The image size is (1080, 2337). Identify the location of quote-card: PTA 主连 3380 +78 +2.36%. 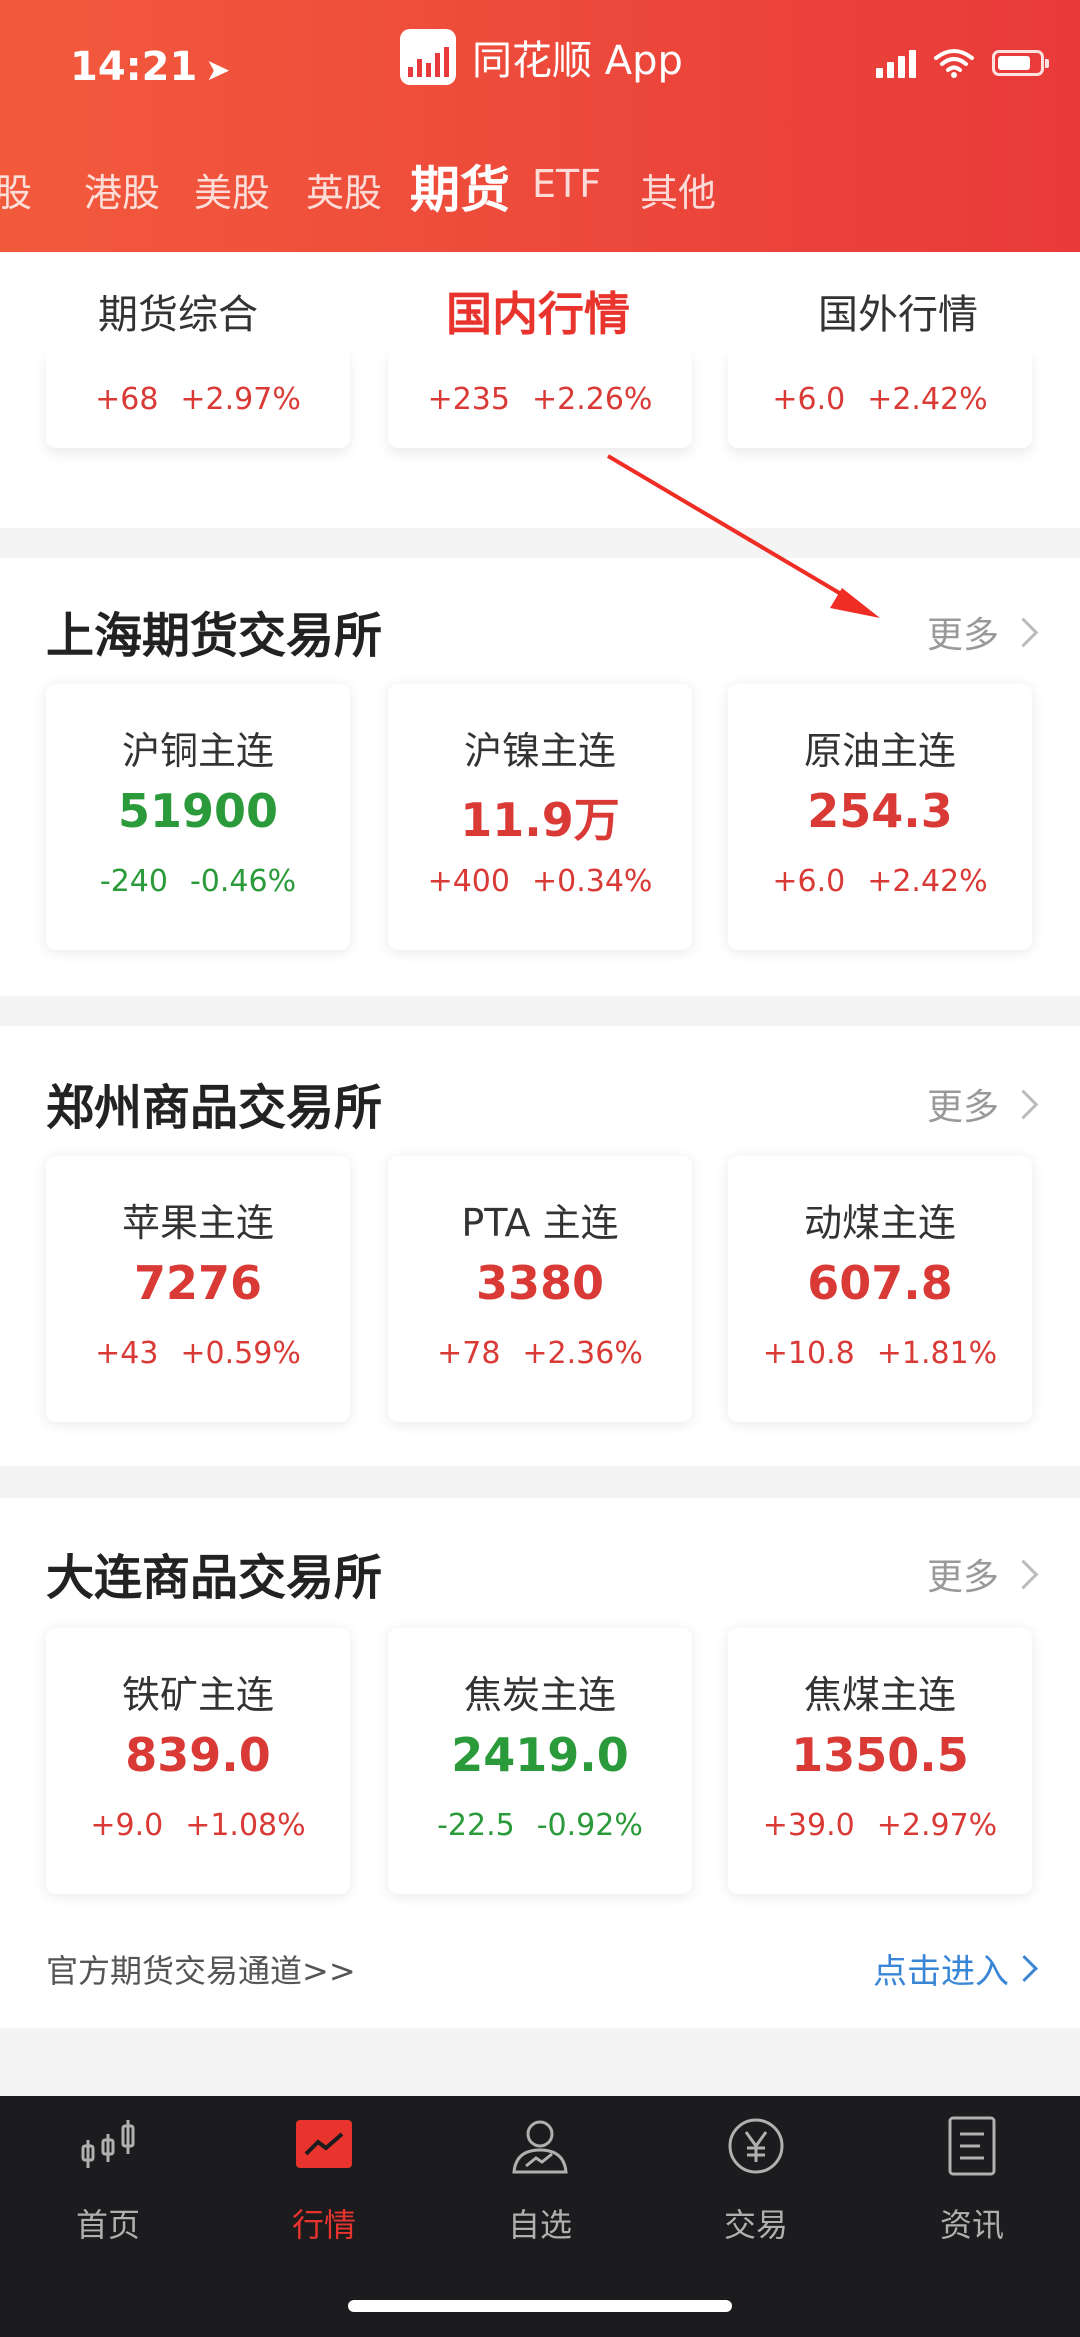
(540, 1289).